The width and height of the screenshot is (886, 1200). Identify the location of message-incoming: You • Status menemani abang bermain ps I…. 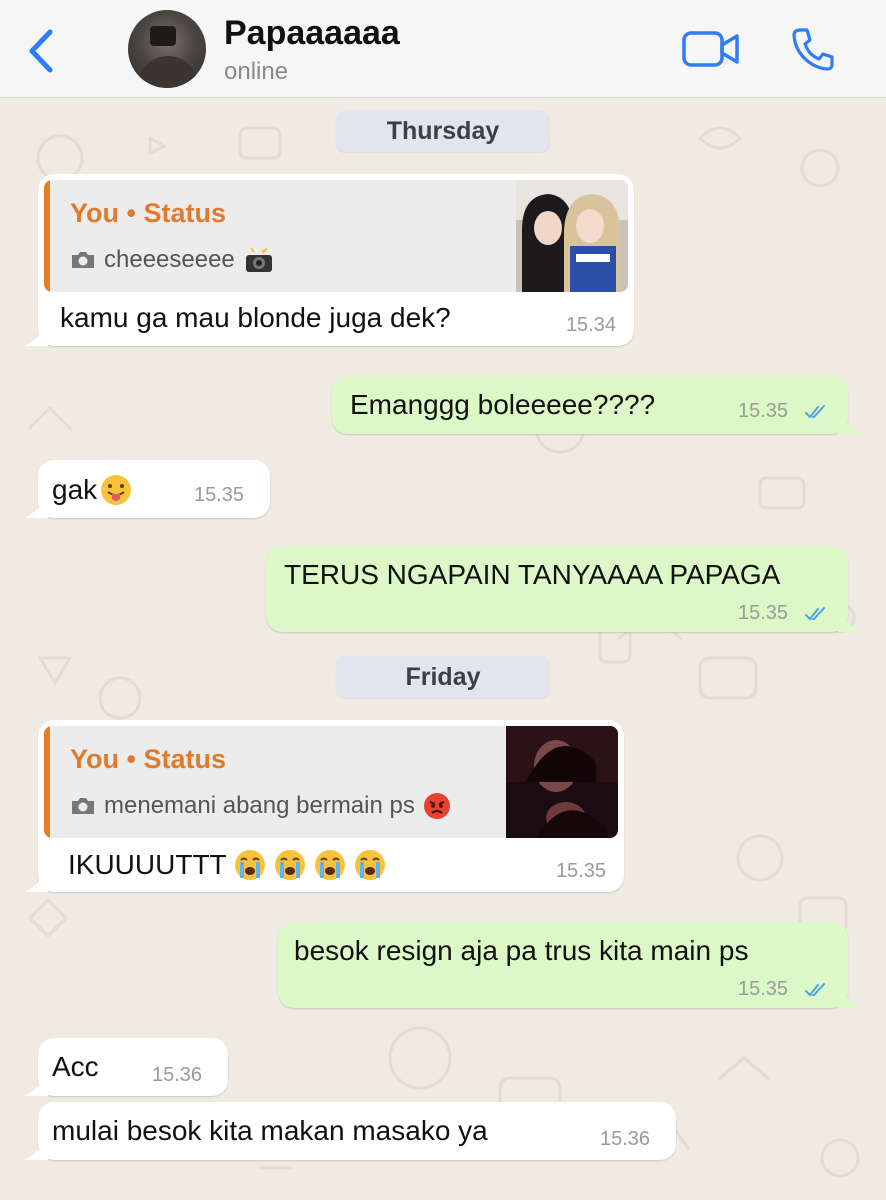
(324, 806).